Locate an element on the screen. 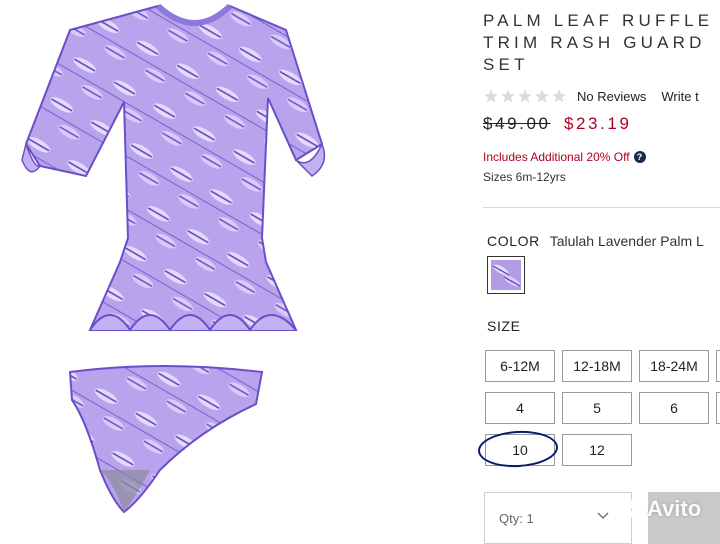  help-icon: ? is located at coordinates (639, 157).